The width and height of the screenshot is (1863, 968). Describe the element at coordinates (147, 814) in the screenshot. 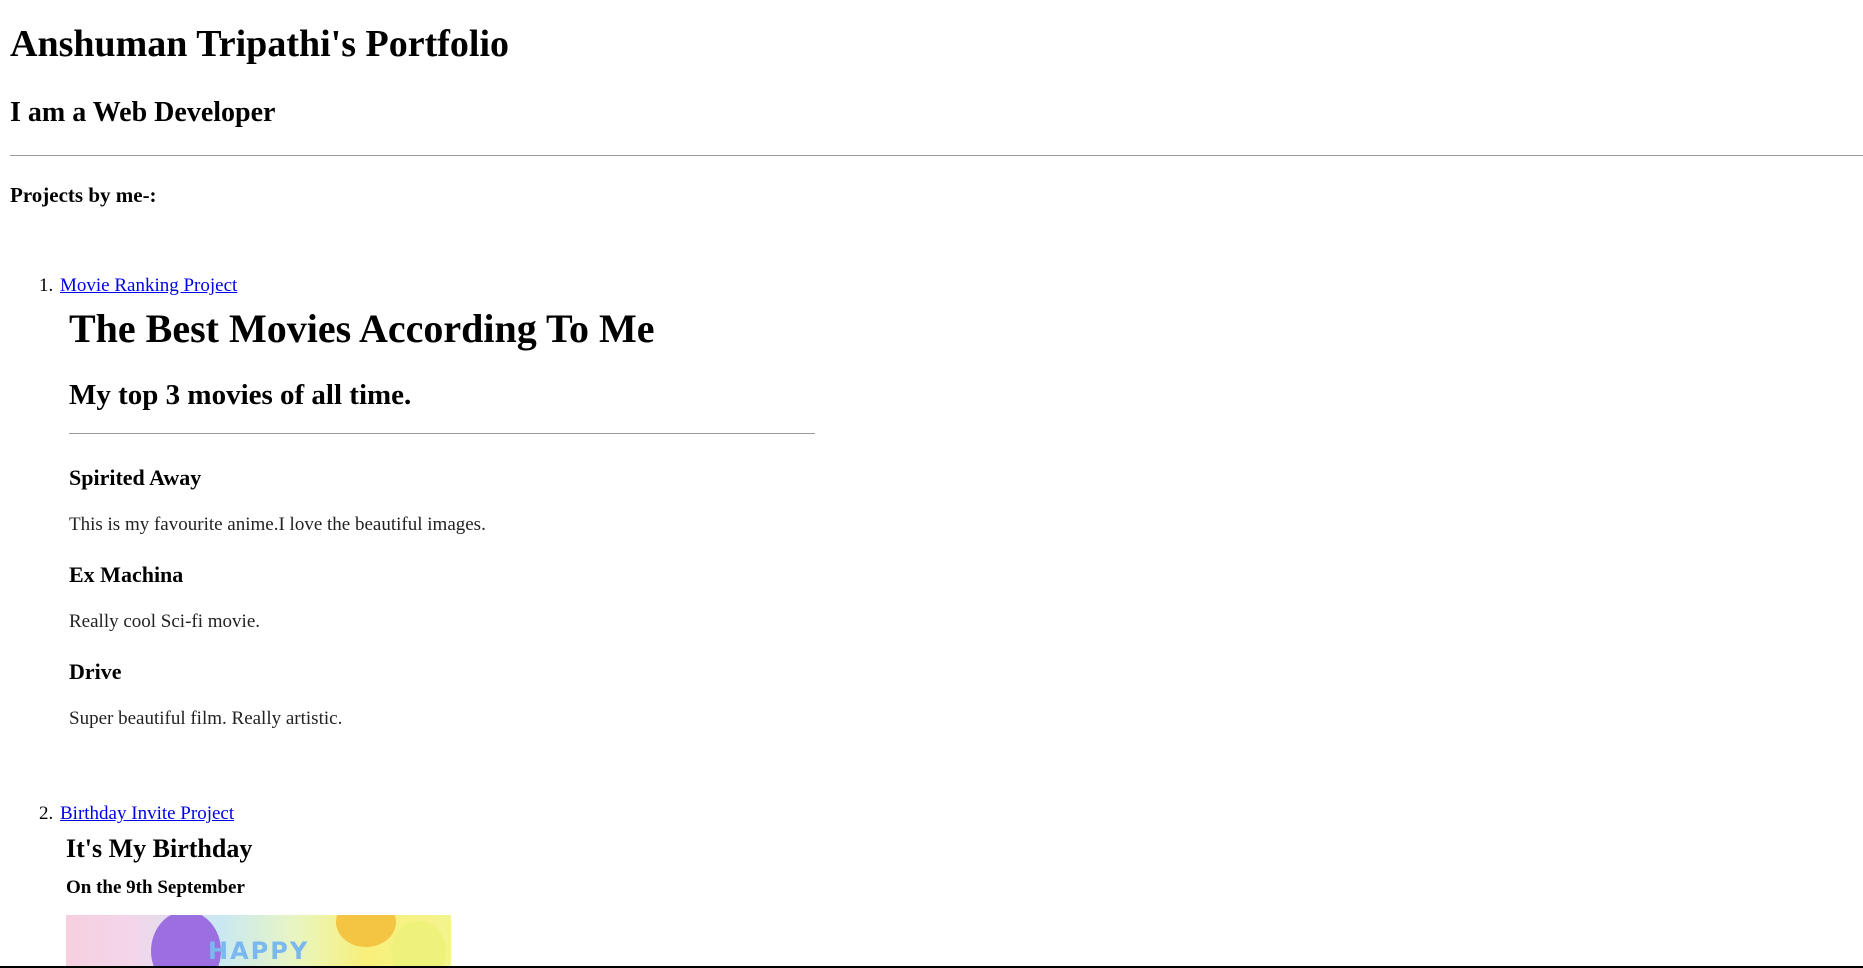

I see `birthday-invite-project-link: Birthday Invite Project` at that location.